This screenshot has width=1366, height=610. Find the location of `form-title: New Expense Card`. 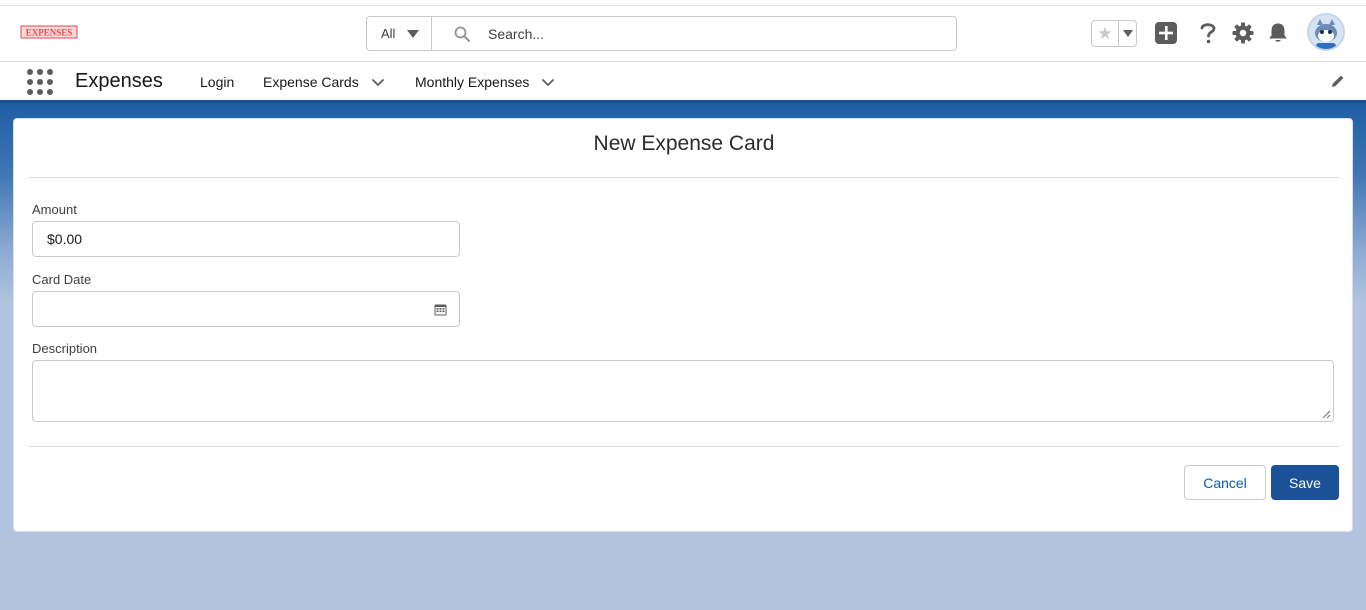

form-title: New Expense Card is located at coordinates (684, 143).